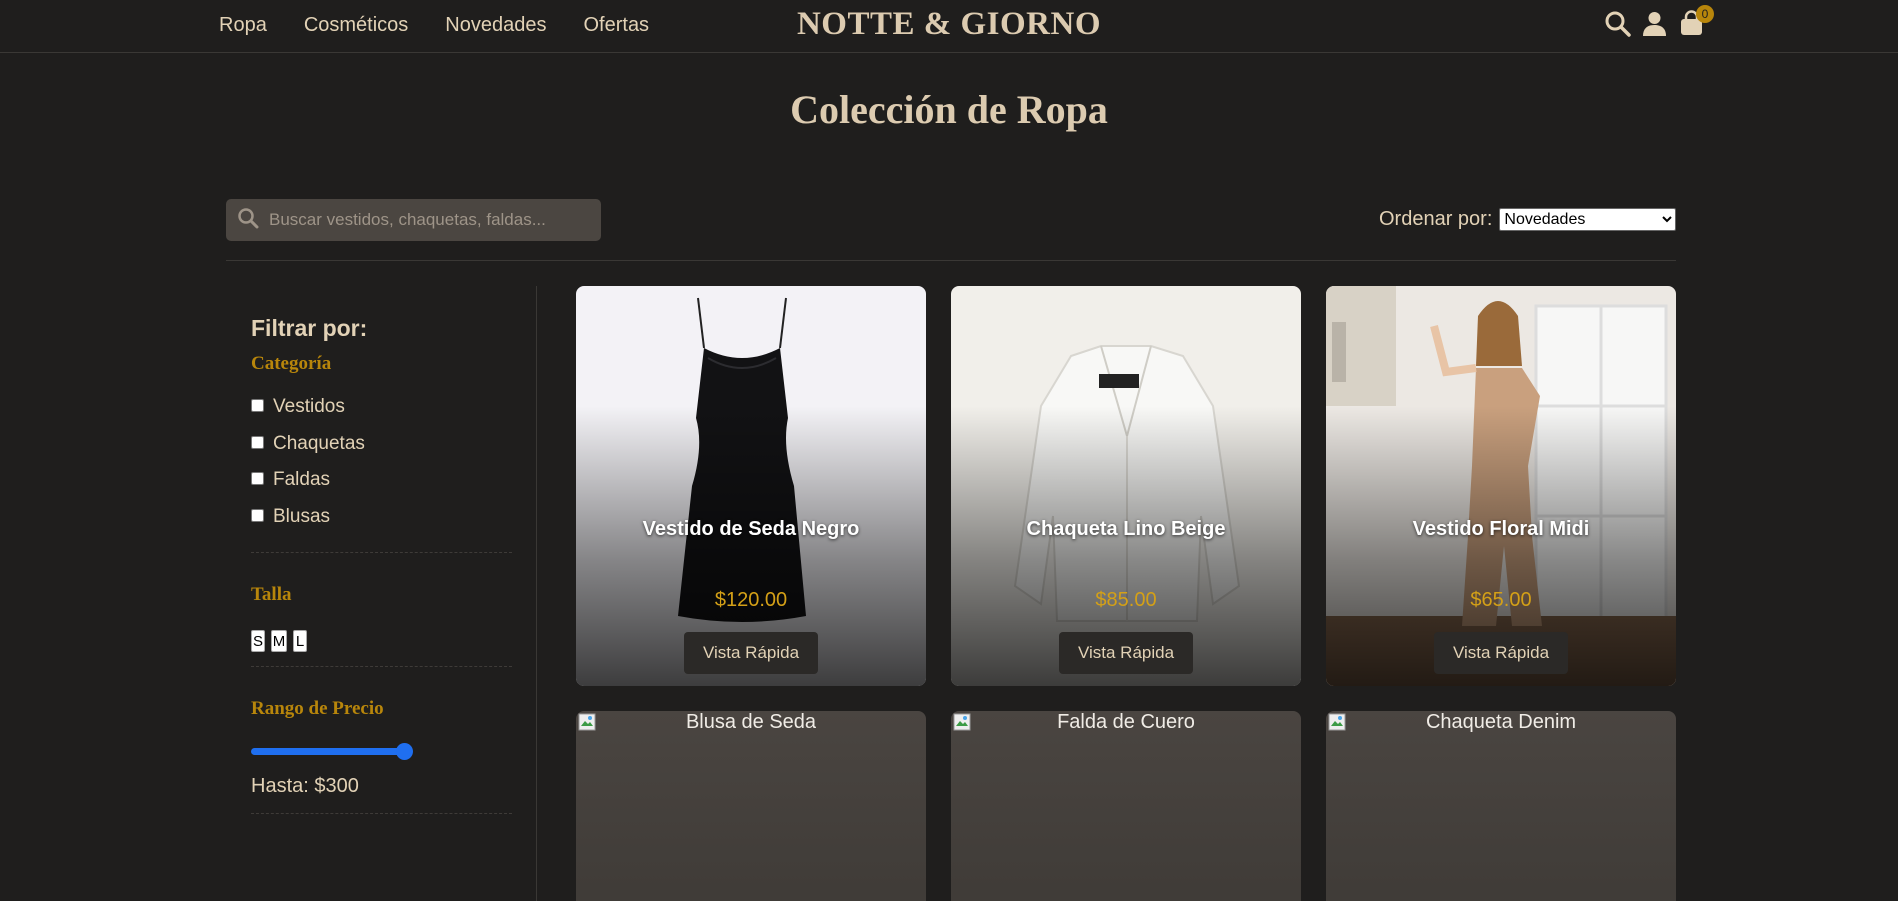 The width and height of the screenshot is (1898, 901). What do you see at coordinates (1705, 14) in the screenshot?
I see `cart-count-badge: 0` at bounding box center [1705, 14].